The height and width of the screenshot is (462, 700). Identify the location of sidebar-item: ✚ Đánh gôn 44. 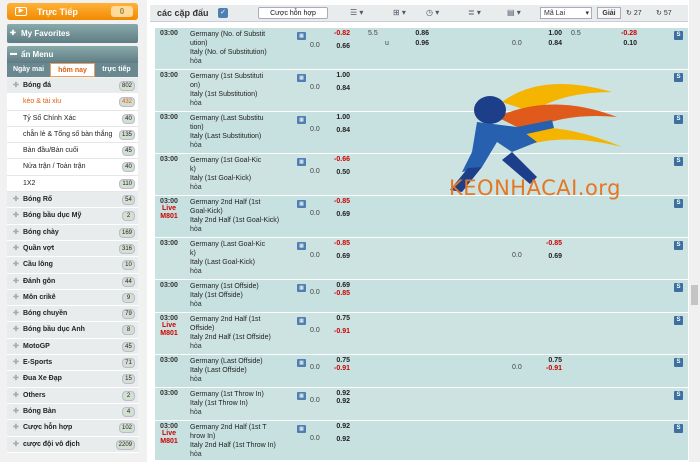
(72, 281).